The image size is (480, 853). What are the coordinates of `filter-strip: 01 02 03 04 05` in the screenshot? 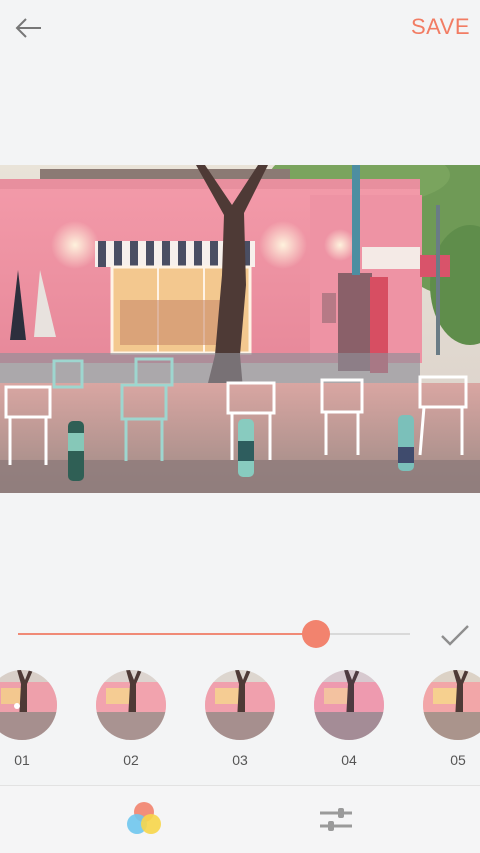 It's located at (240, 722).